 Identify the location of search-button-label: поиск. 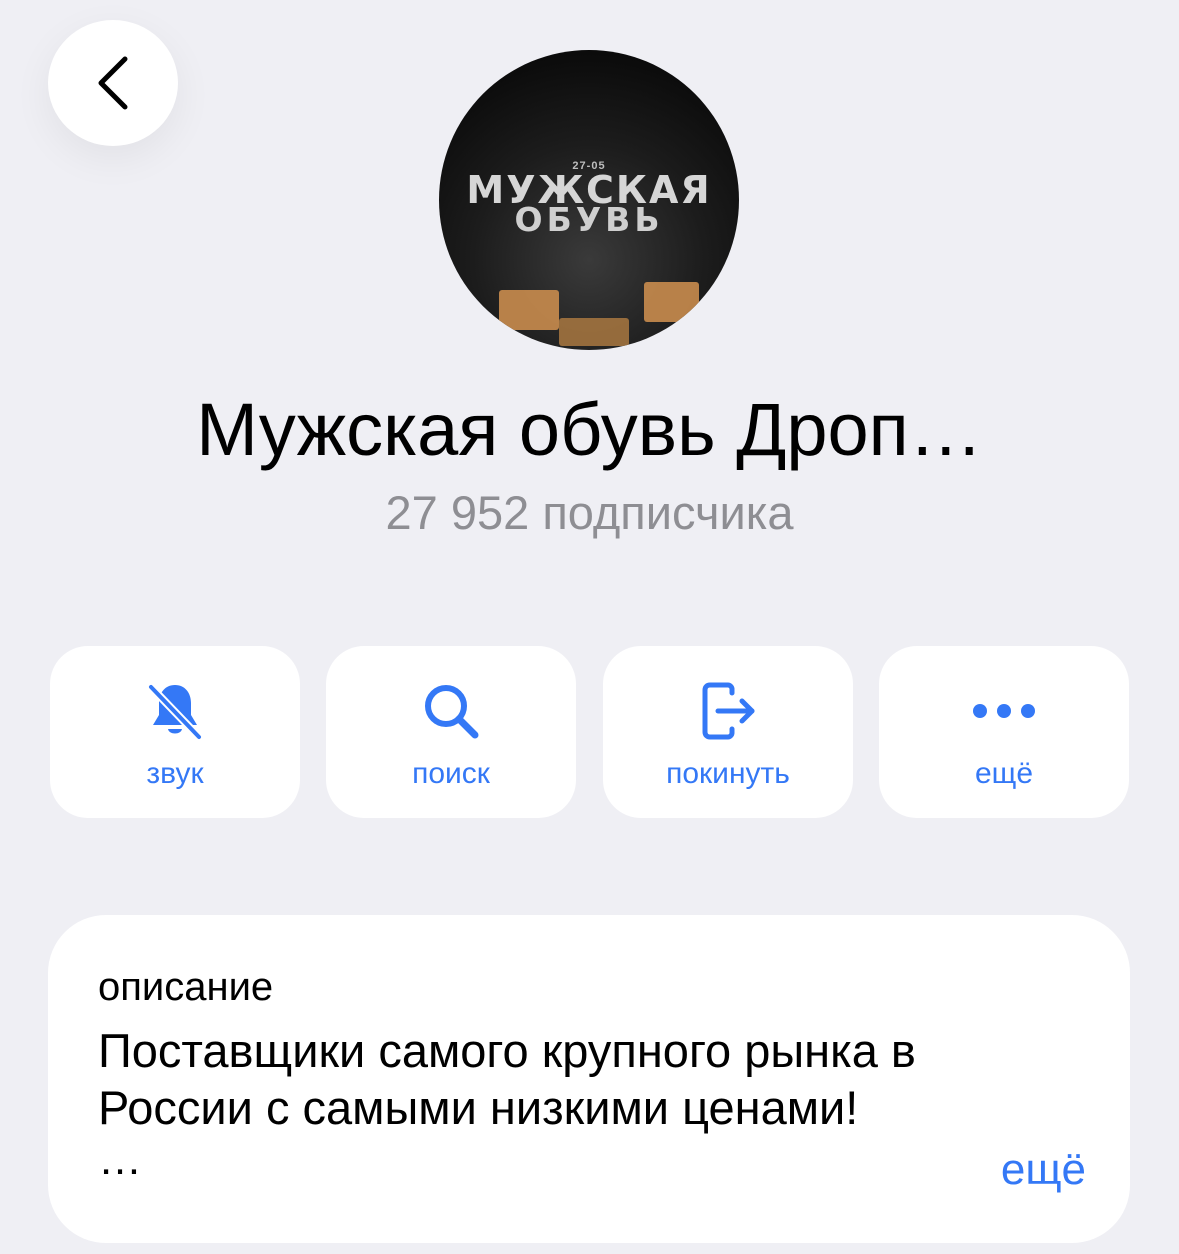
(451, 773).